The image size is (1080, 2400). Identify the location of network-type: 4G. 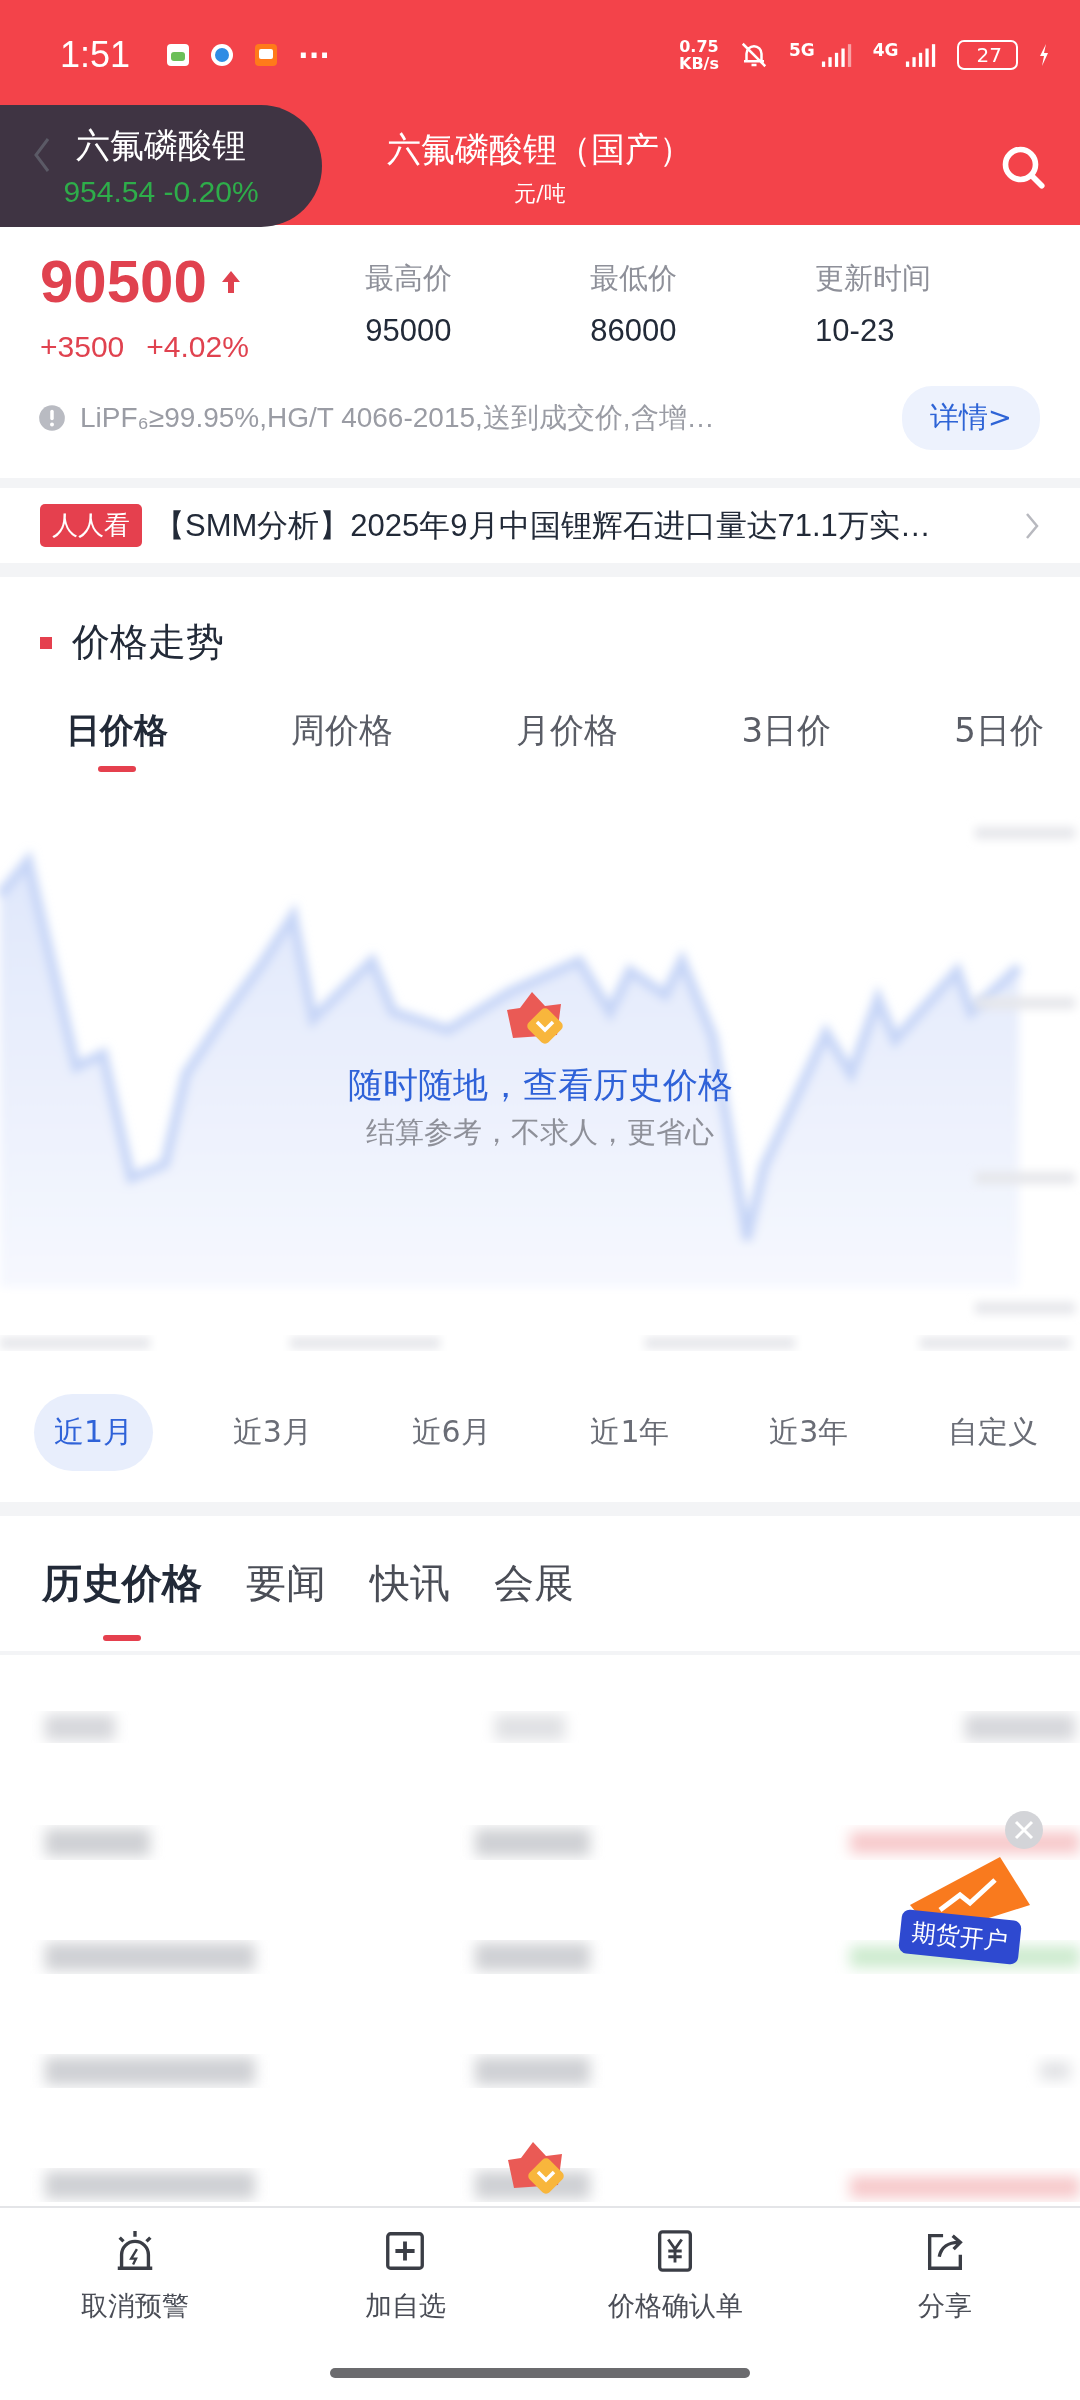
(885, 50).